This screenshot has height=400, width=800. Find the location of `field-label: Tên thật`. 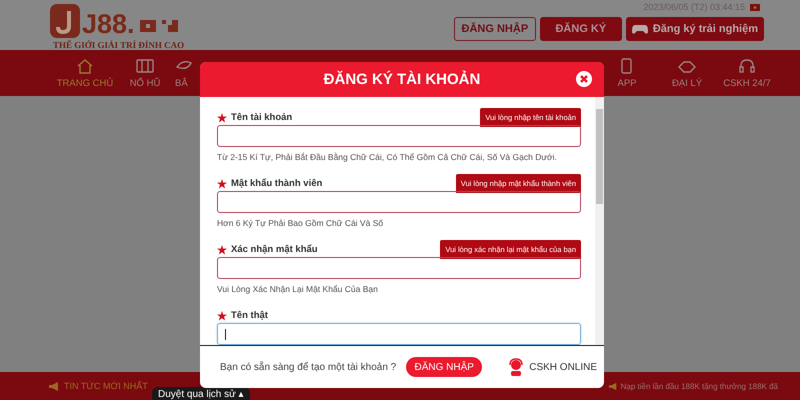

field-label: Tên thật is located at coordinates (249, 315).